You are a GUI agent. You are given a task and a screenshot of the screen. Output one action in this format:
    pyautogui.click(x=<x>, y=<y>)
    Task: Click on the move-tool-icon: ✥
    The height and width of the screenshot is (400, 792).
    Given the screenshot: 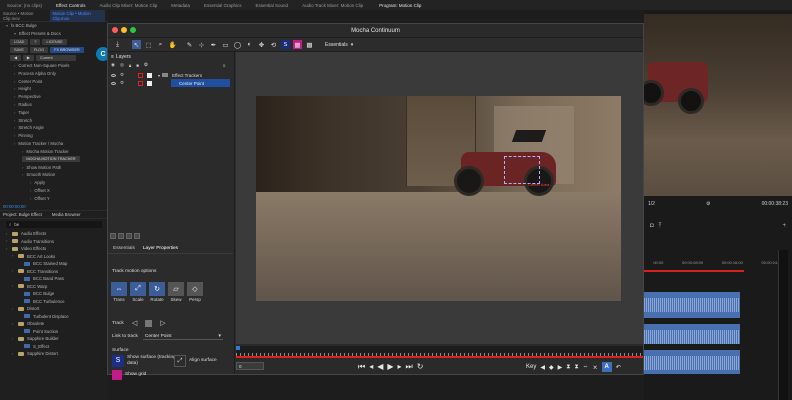 What is the action you would take?
    pyautogui.click(x=261, y=44)
    